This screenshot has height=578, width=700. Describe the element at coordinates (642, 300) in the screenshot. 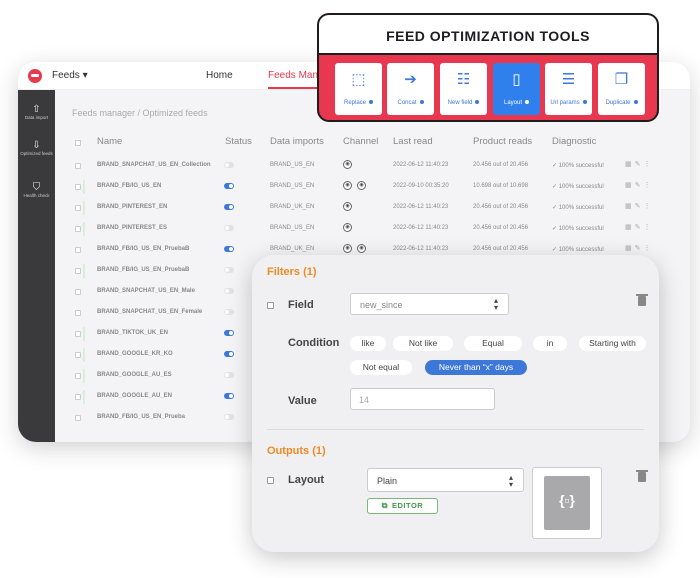

I see `filter-trash-icon` at that location.